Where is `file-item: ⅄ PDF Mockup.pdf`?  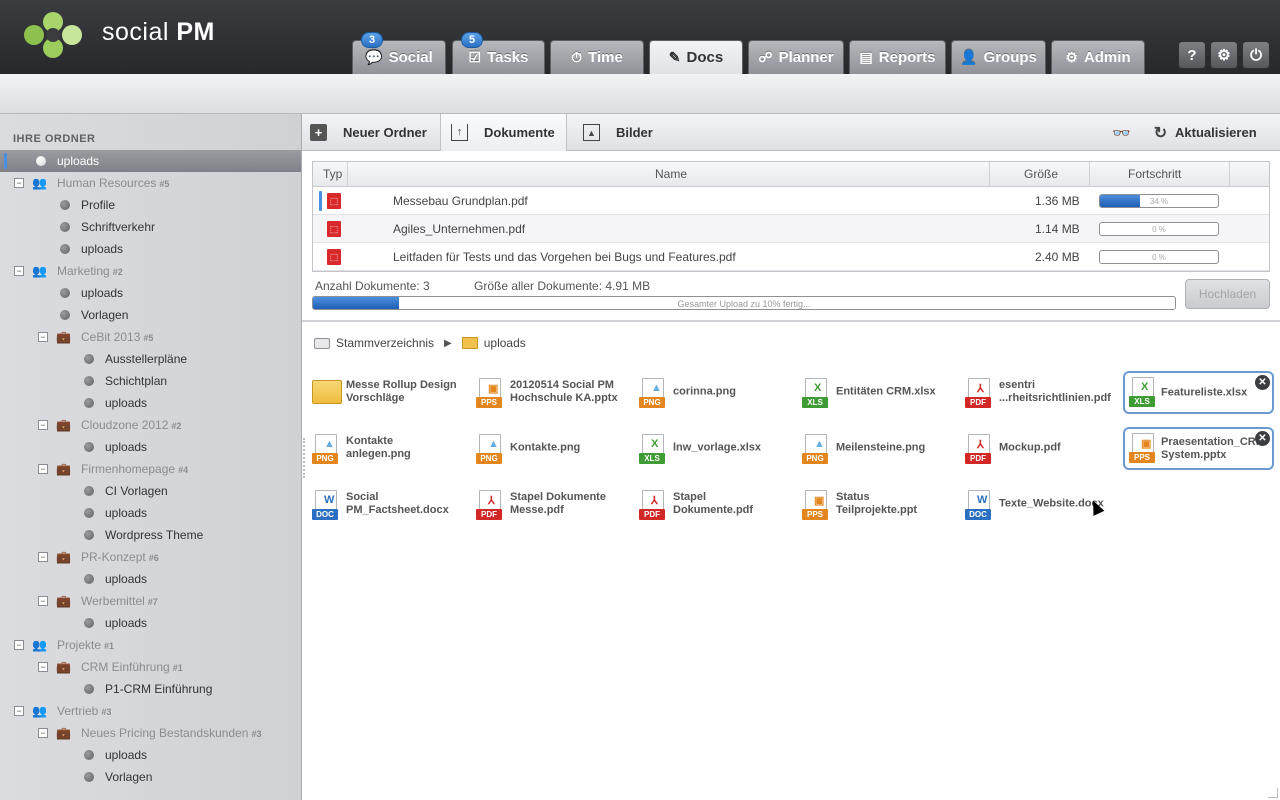 file-item: ⅄ PDF Mockup.pdf is located at coordinates (1040, 448).